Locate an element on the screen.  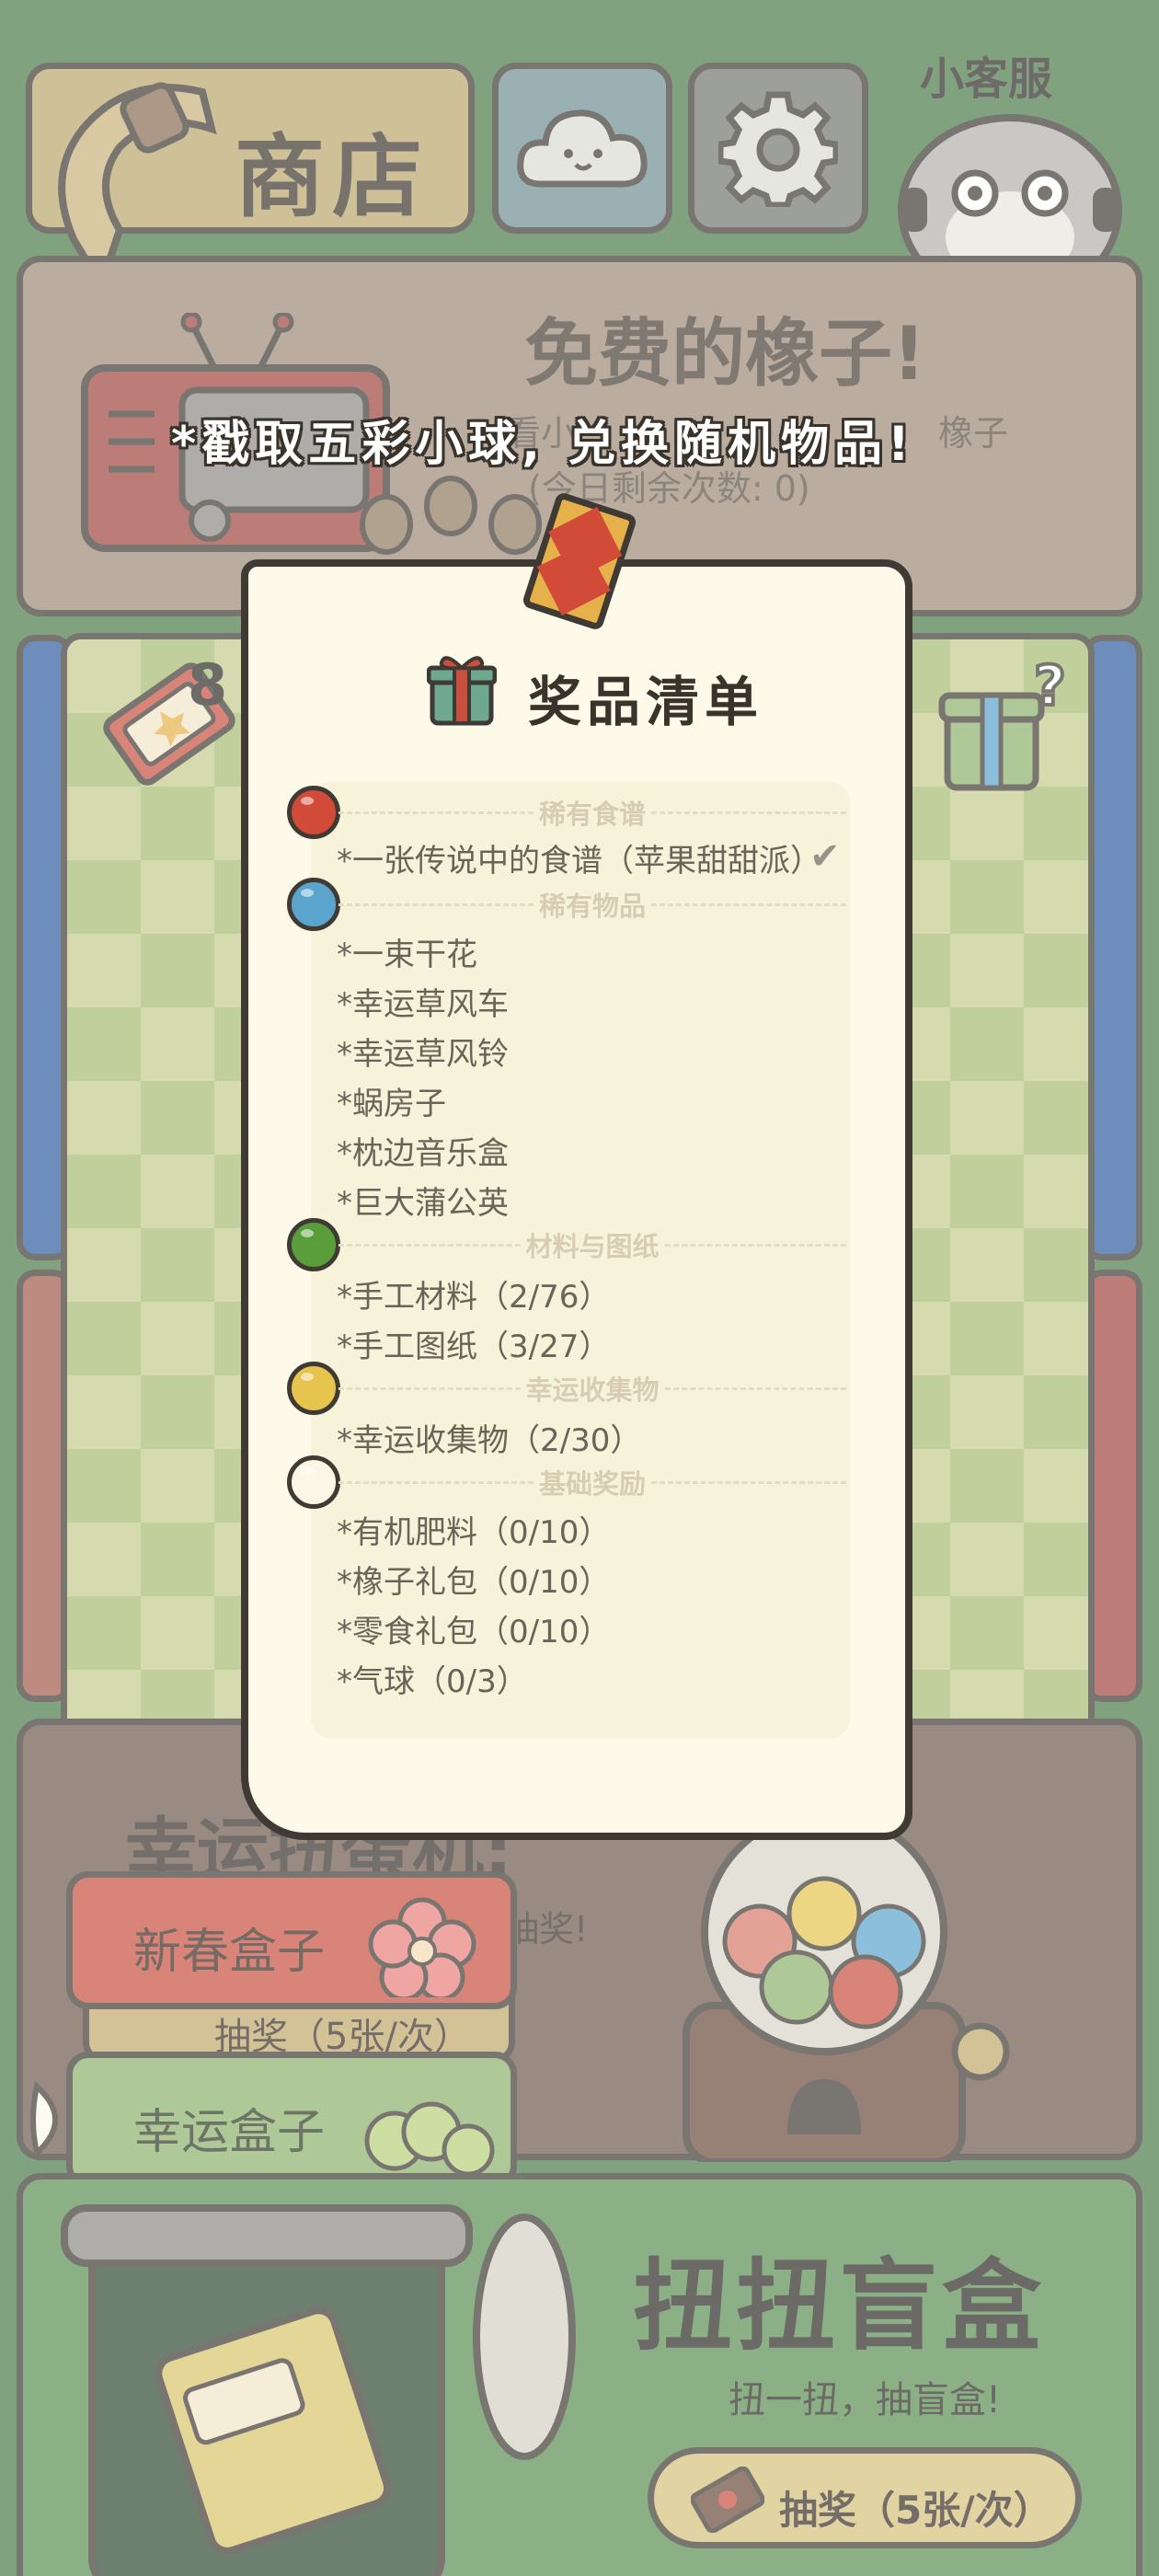
section-rare-items: 稀有物品 is located at coordinates (593, 905).